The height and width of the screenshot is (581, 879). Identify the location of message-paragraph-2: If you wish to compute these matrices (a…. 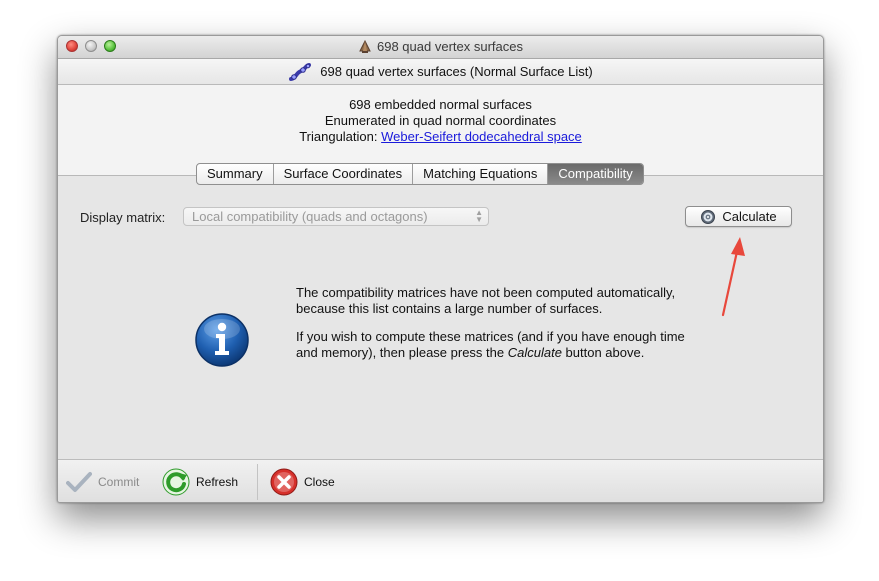
(491, 345).